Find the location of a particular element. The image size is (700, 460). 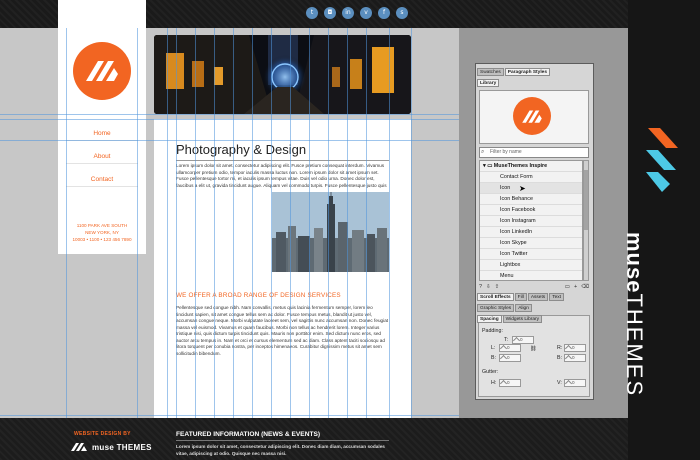

panel-tabs: Swatches Paragraph Styles is located at coordinates (513, 72).